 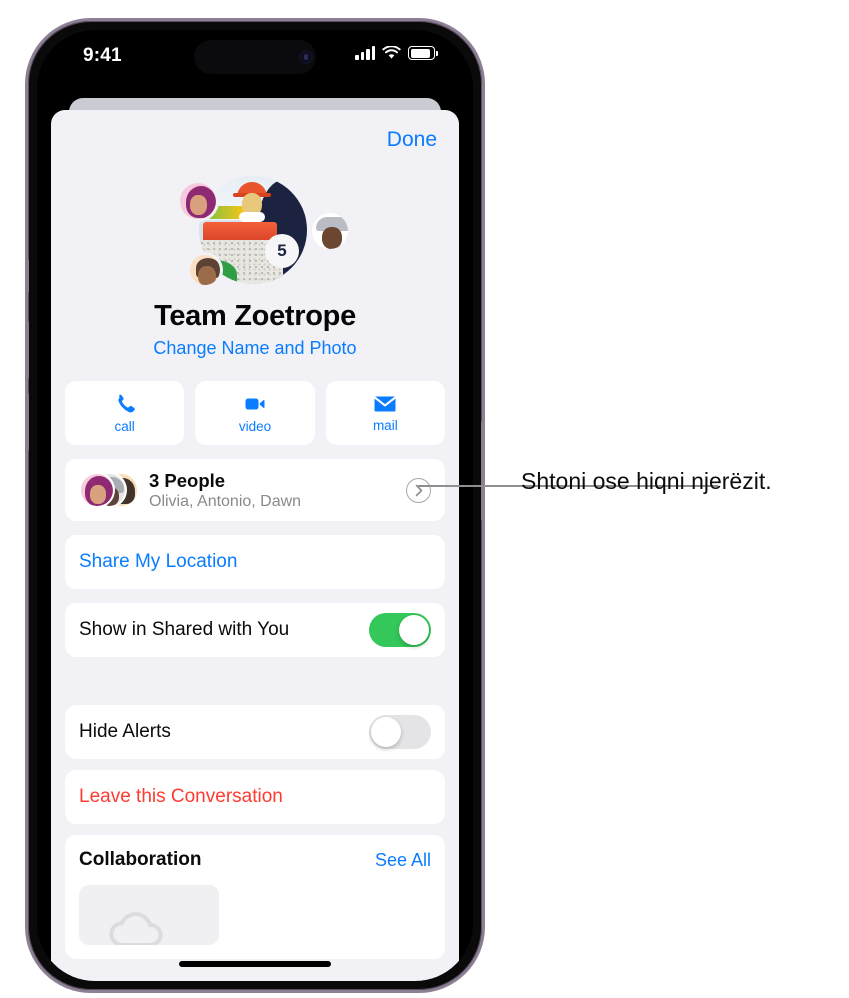 What do you see at coordinates (400, 630) in the screenshot?
I see `show-in-shared-with-you-toggle` at bounding box center [400, 630].